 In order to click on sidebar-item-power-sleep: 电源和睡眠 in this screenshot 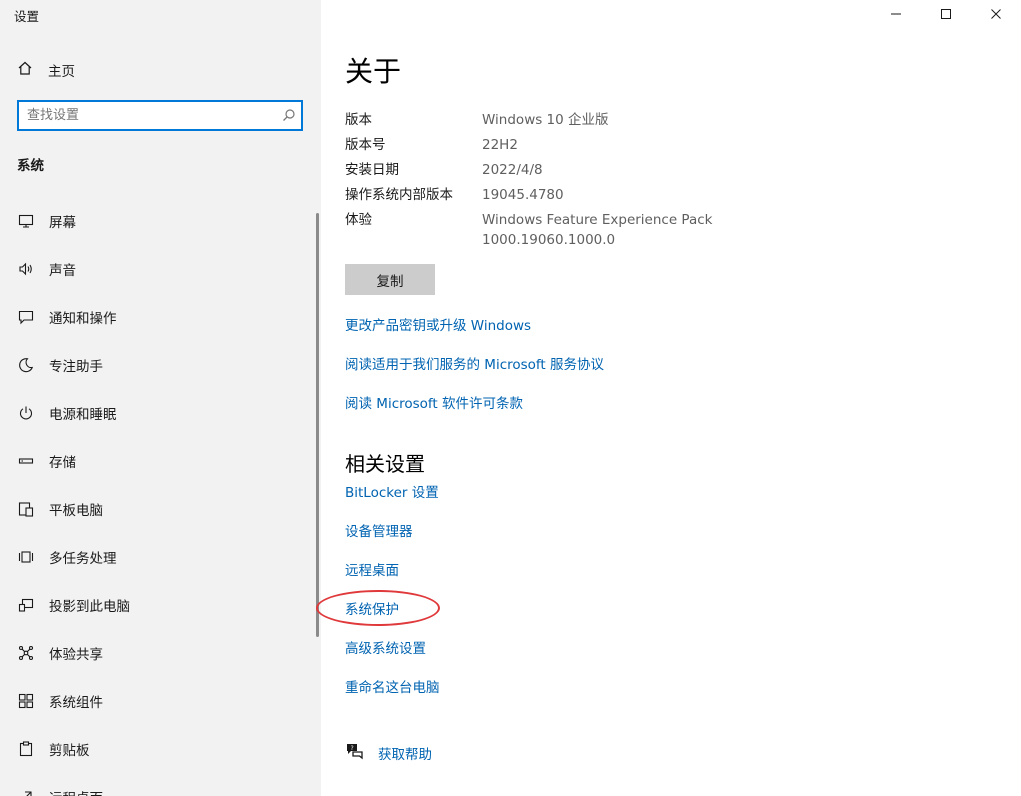, I will do `click(160, 413)`.